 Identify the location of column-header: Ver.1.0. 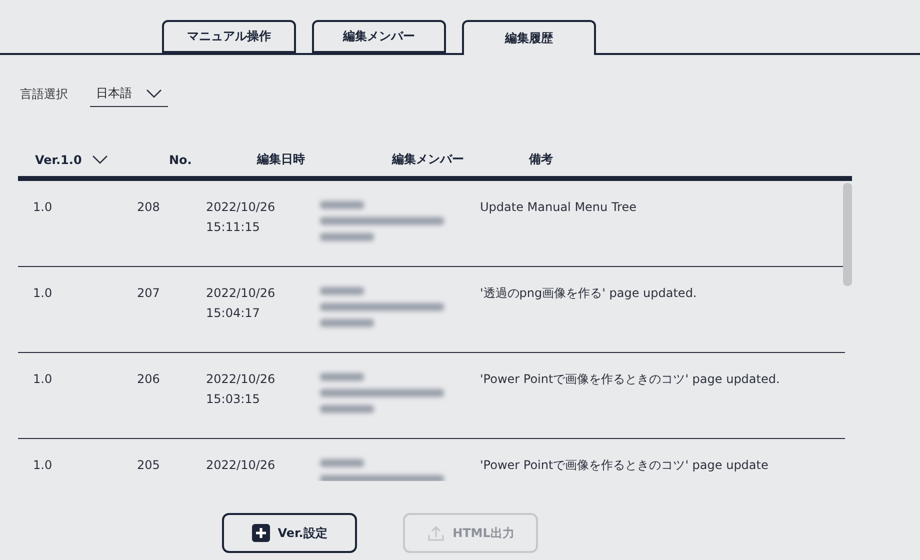
(58, 159).